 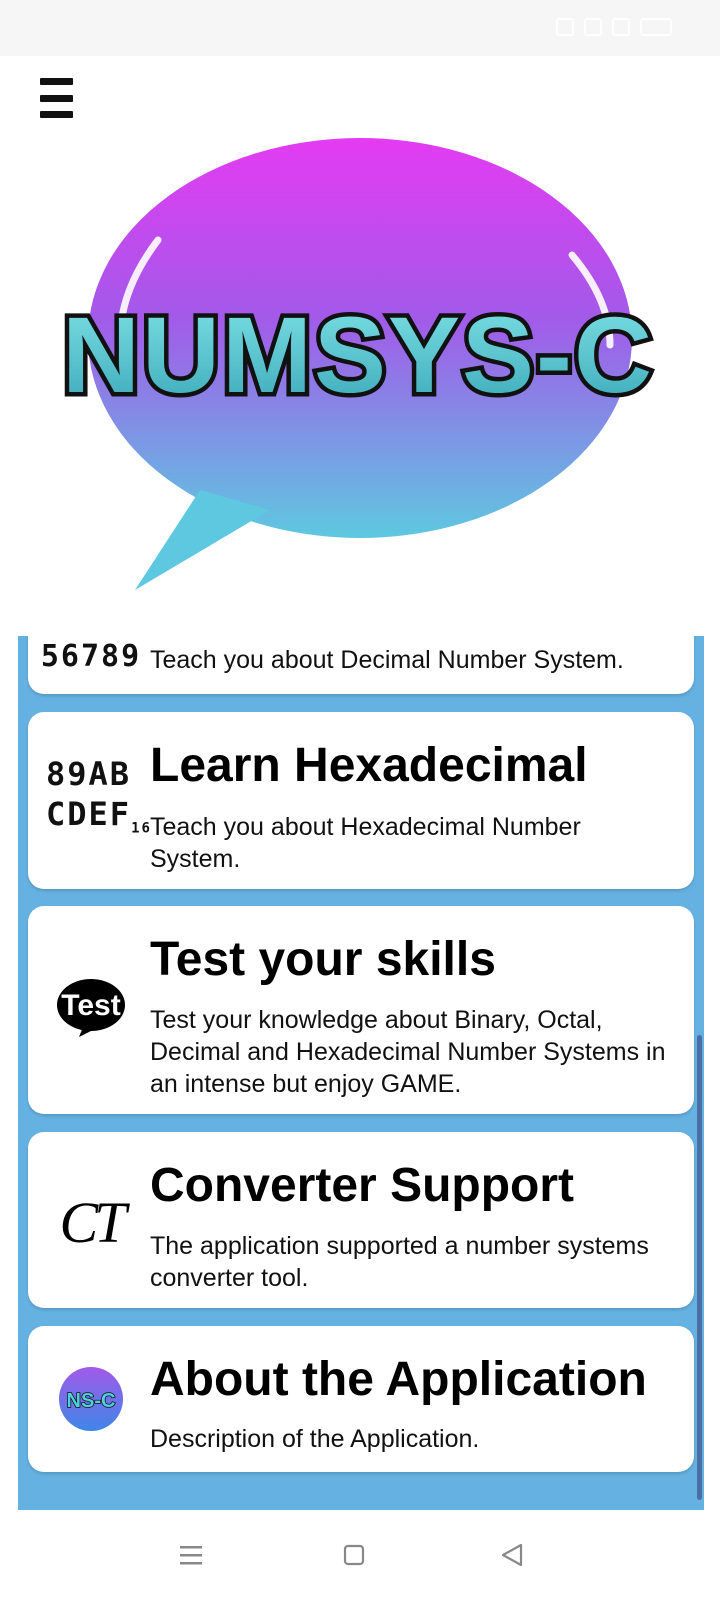 What do you see at coordinates (387, 660) in the screenshot?
I see `card-decimal-description: Teach you about Decimal Number System.` at bounding box center [387, 660].